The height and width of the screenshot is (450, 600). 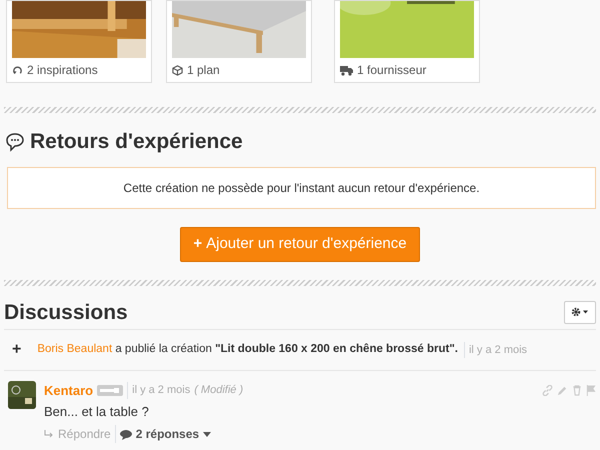 What do you see at coordinates (49, 435) in the screenshot?
I see `reply-arrow-icon` at bounding box center [49, 435].